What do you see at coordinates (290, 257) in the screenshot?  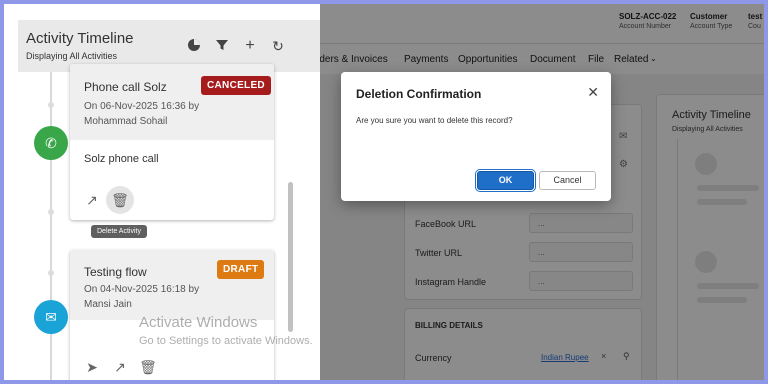 I see `scrollbar` at bounding box center [290, 257].